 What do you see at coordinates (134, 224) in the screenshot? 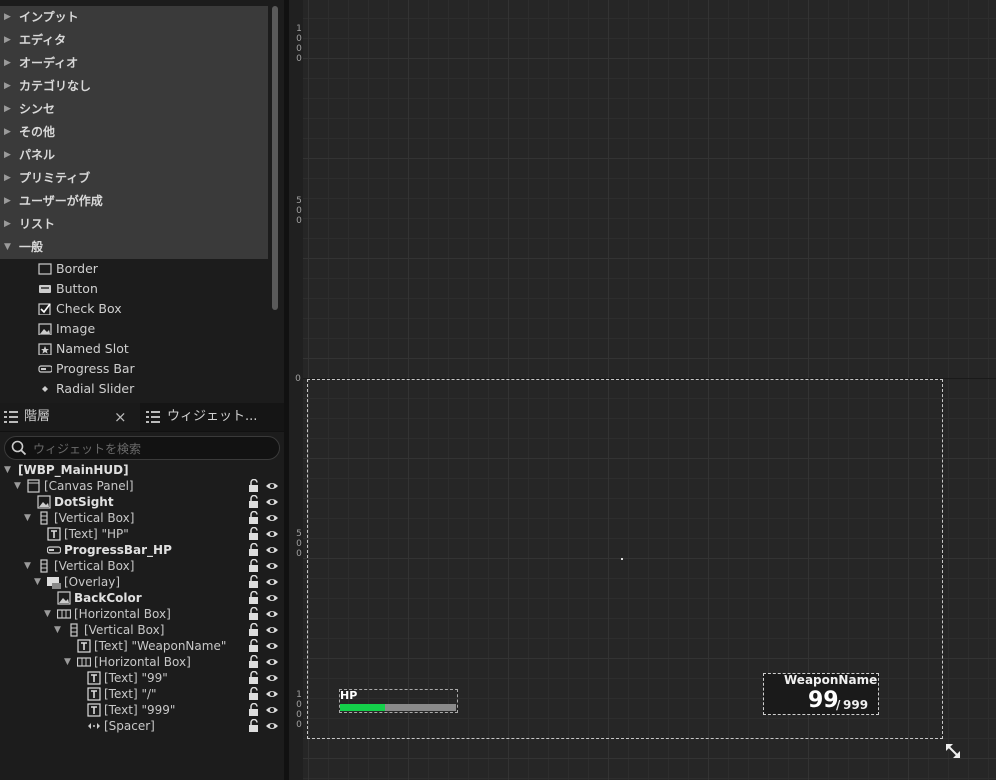
I see `palette-category: ▶ リスト` at bounding box center [134, 224].